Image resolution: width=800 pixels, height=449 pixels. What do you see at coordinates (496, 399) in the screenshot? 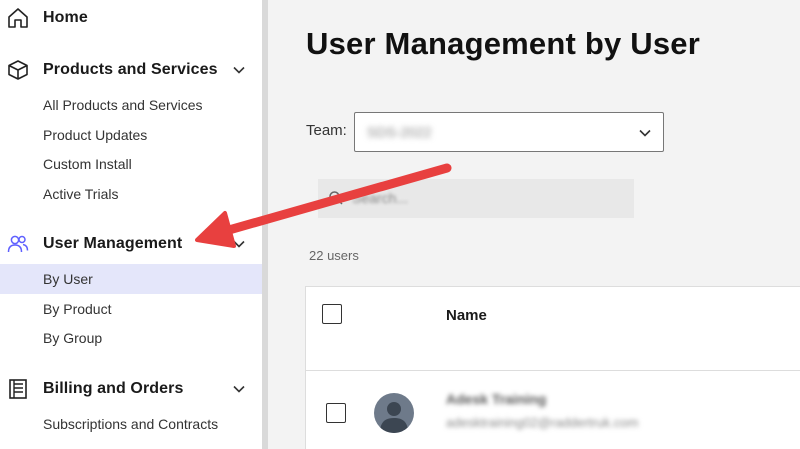
I see `user-name: Adesk Training` at bounding box center [496, 399].